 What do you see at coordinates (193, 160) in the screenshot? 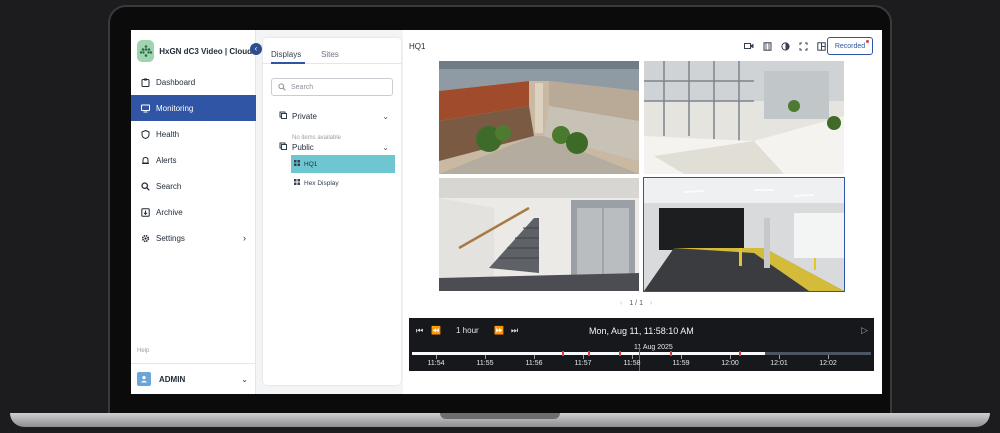
I see `sidebar-item-alerts: Alerts` at bounding box center [193, 160].